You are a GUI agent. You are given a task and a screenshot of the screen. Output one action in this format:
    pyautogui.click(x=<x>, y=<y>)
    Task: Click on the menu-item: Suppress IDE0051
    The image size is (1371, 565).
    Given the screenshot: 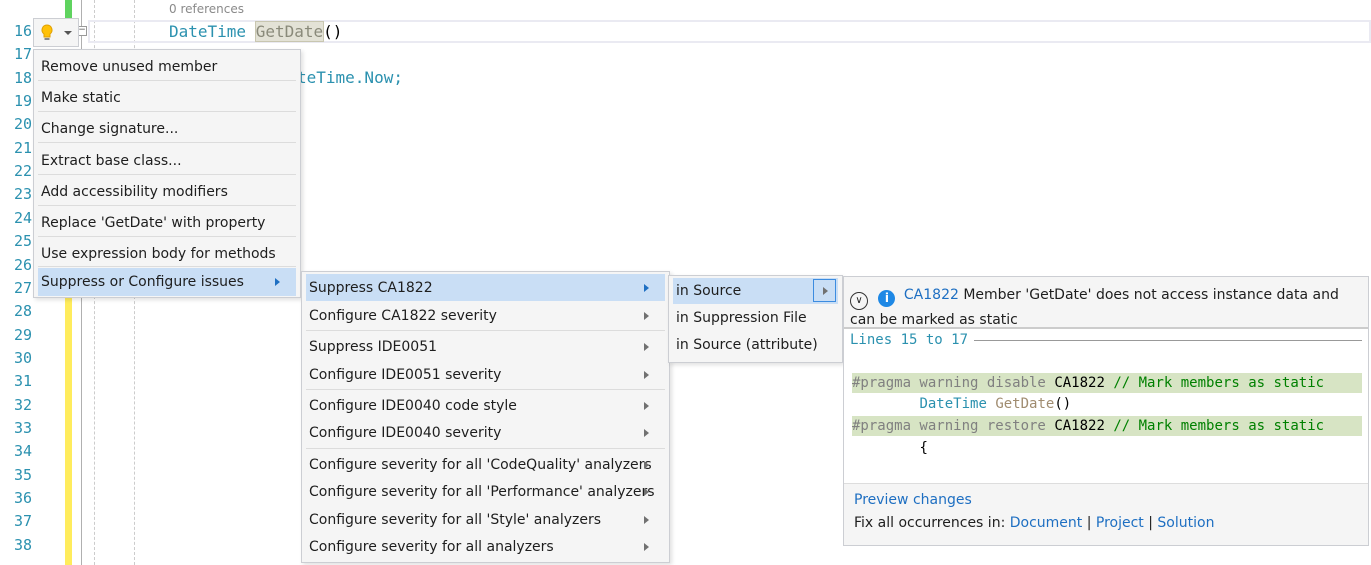 What is the action you would take?
    pyautogui.click(x=485, y=346)
    